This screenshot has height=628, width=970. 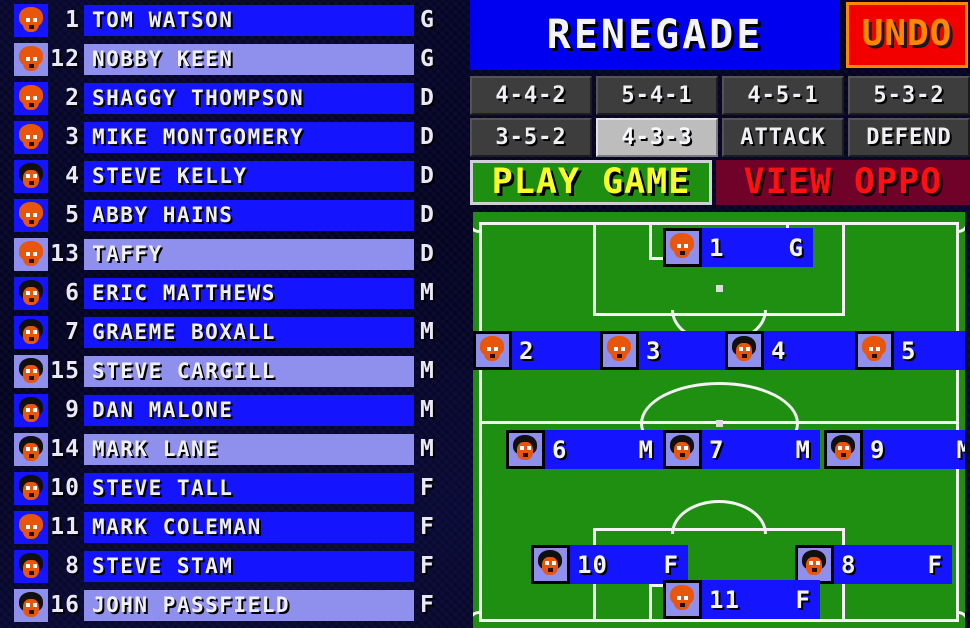 I want to click on roster-row: 4 STEVE KELLY D, so click(x=235, y=176).